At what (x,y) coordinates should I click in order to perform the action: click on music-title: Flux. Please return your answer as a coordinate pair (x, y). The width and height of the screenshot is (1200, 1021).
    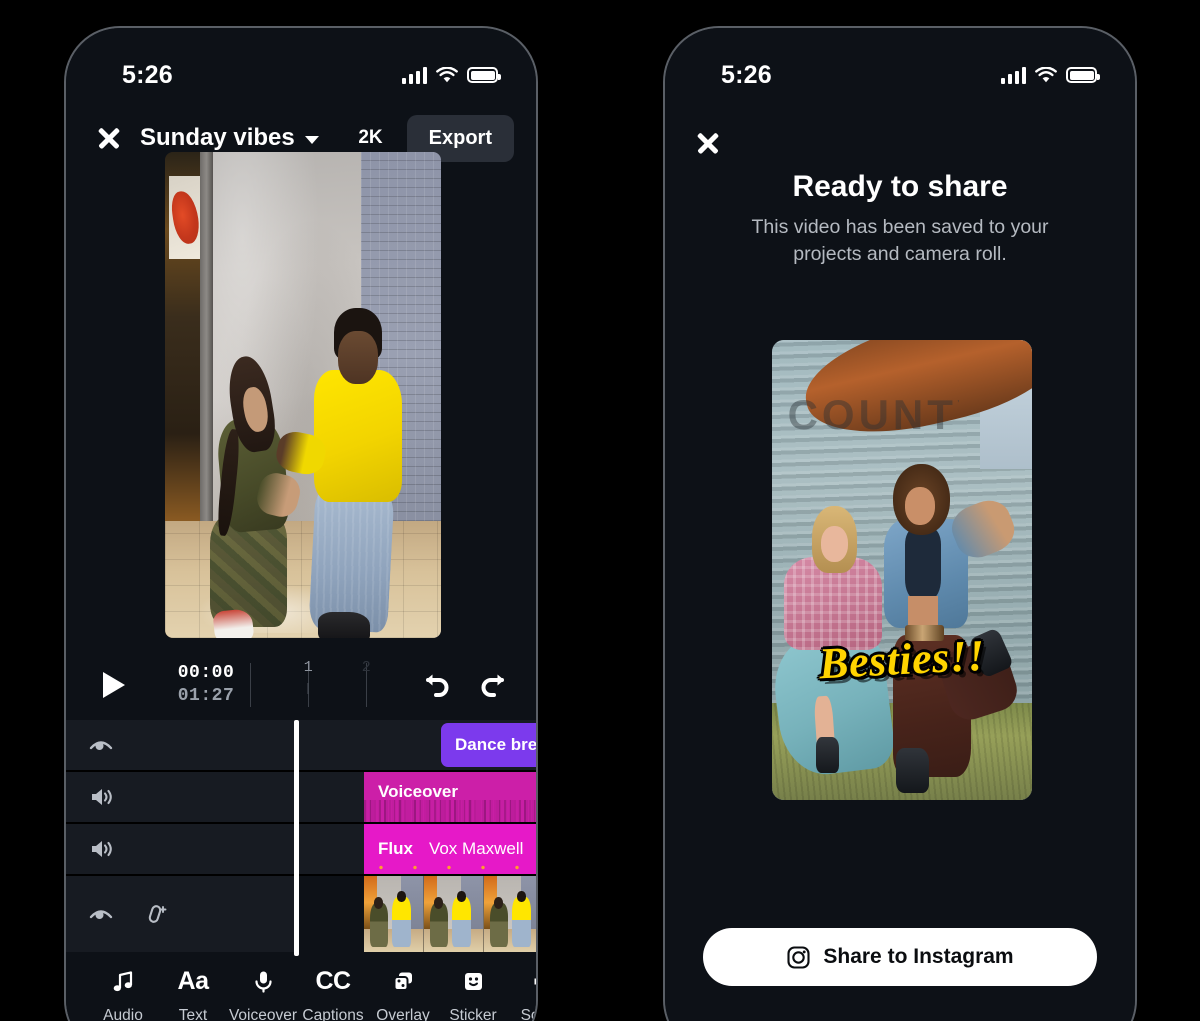
    Looking at the image, I should click on (395, 848).